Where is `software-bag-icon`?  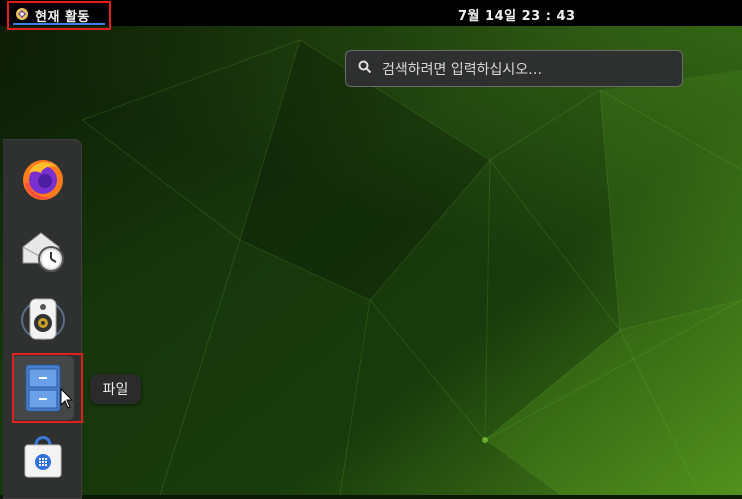
software-bag-icon is located at coordinates (43, 457).